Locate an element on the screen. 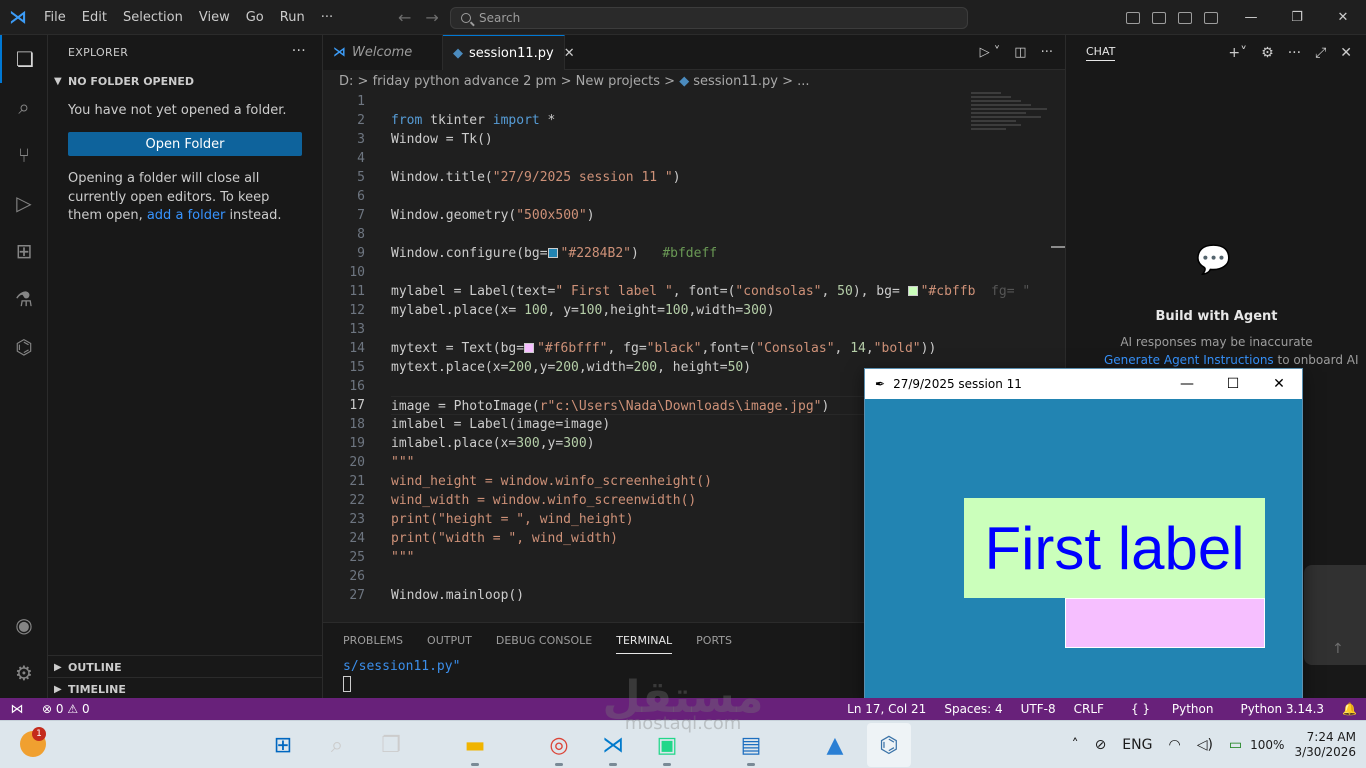 Image resolution: width=1366 pixels, height=768 pixels. settings-gear-icon: ⚙ is located at coordinates (1267, 53).